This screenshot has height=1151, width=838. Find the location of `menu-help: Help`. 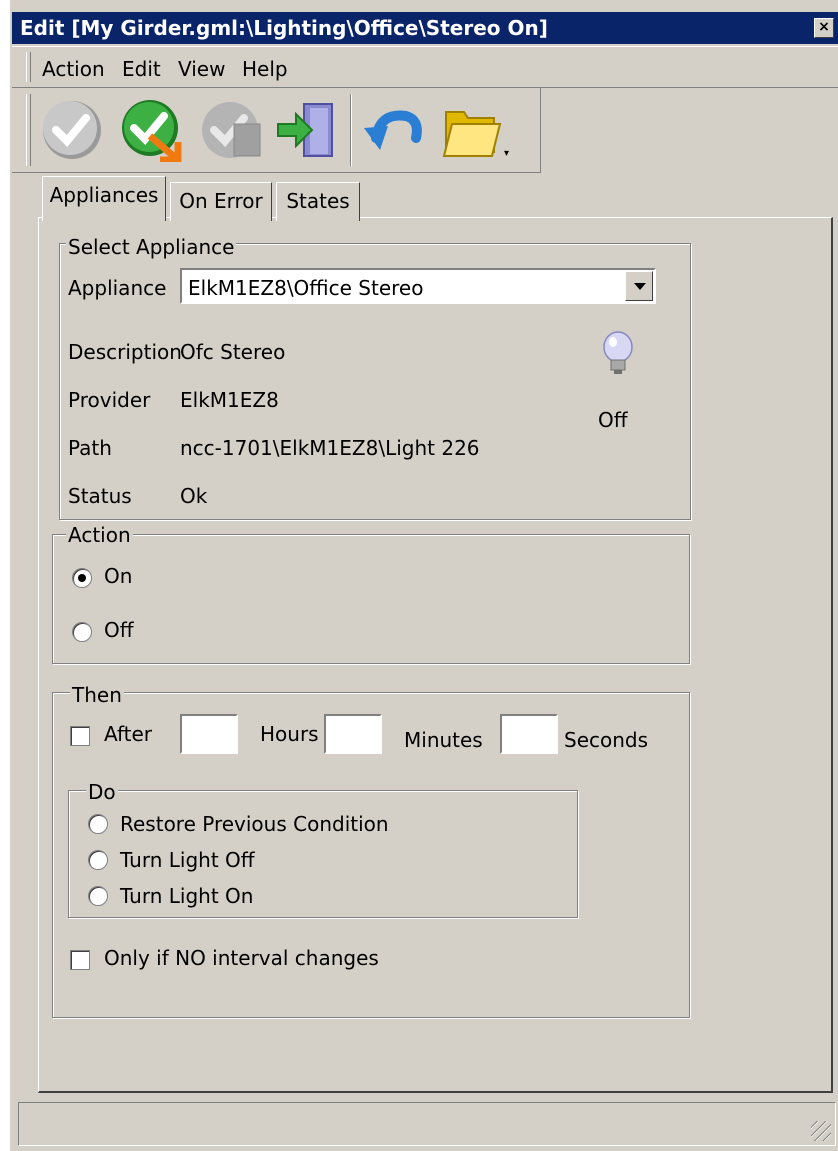

menu-help: Help is located at coordinates (265, 69).